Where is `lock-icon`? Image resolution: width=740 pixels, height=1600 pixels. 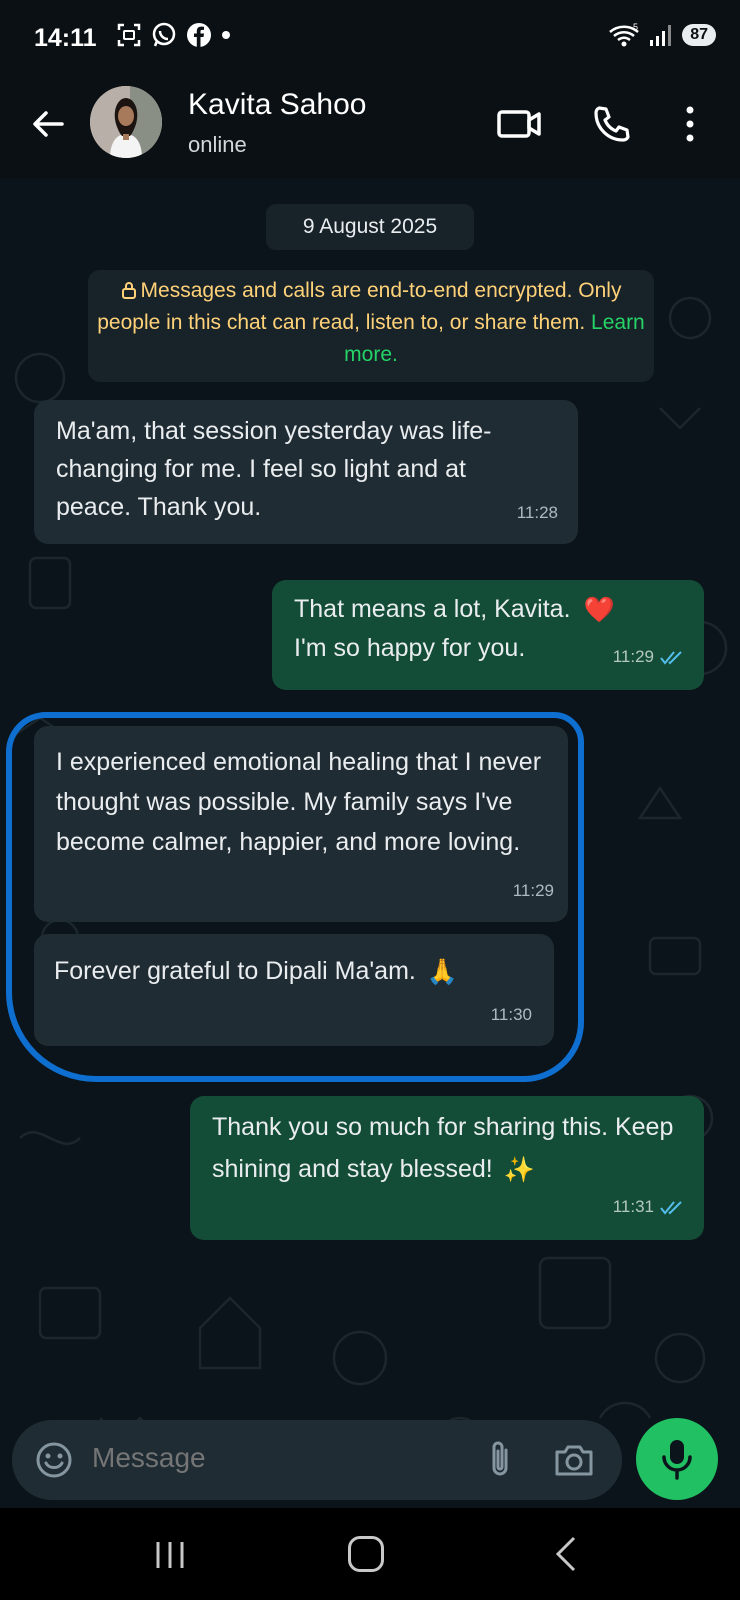 lock-icon is located at coordinates (128, 290).